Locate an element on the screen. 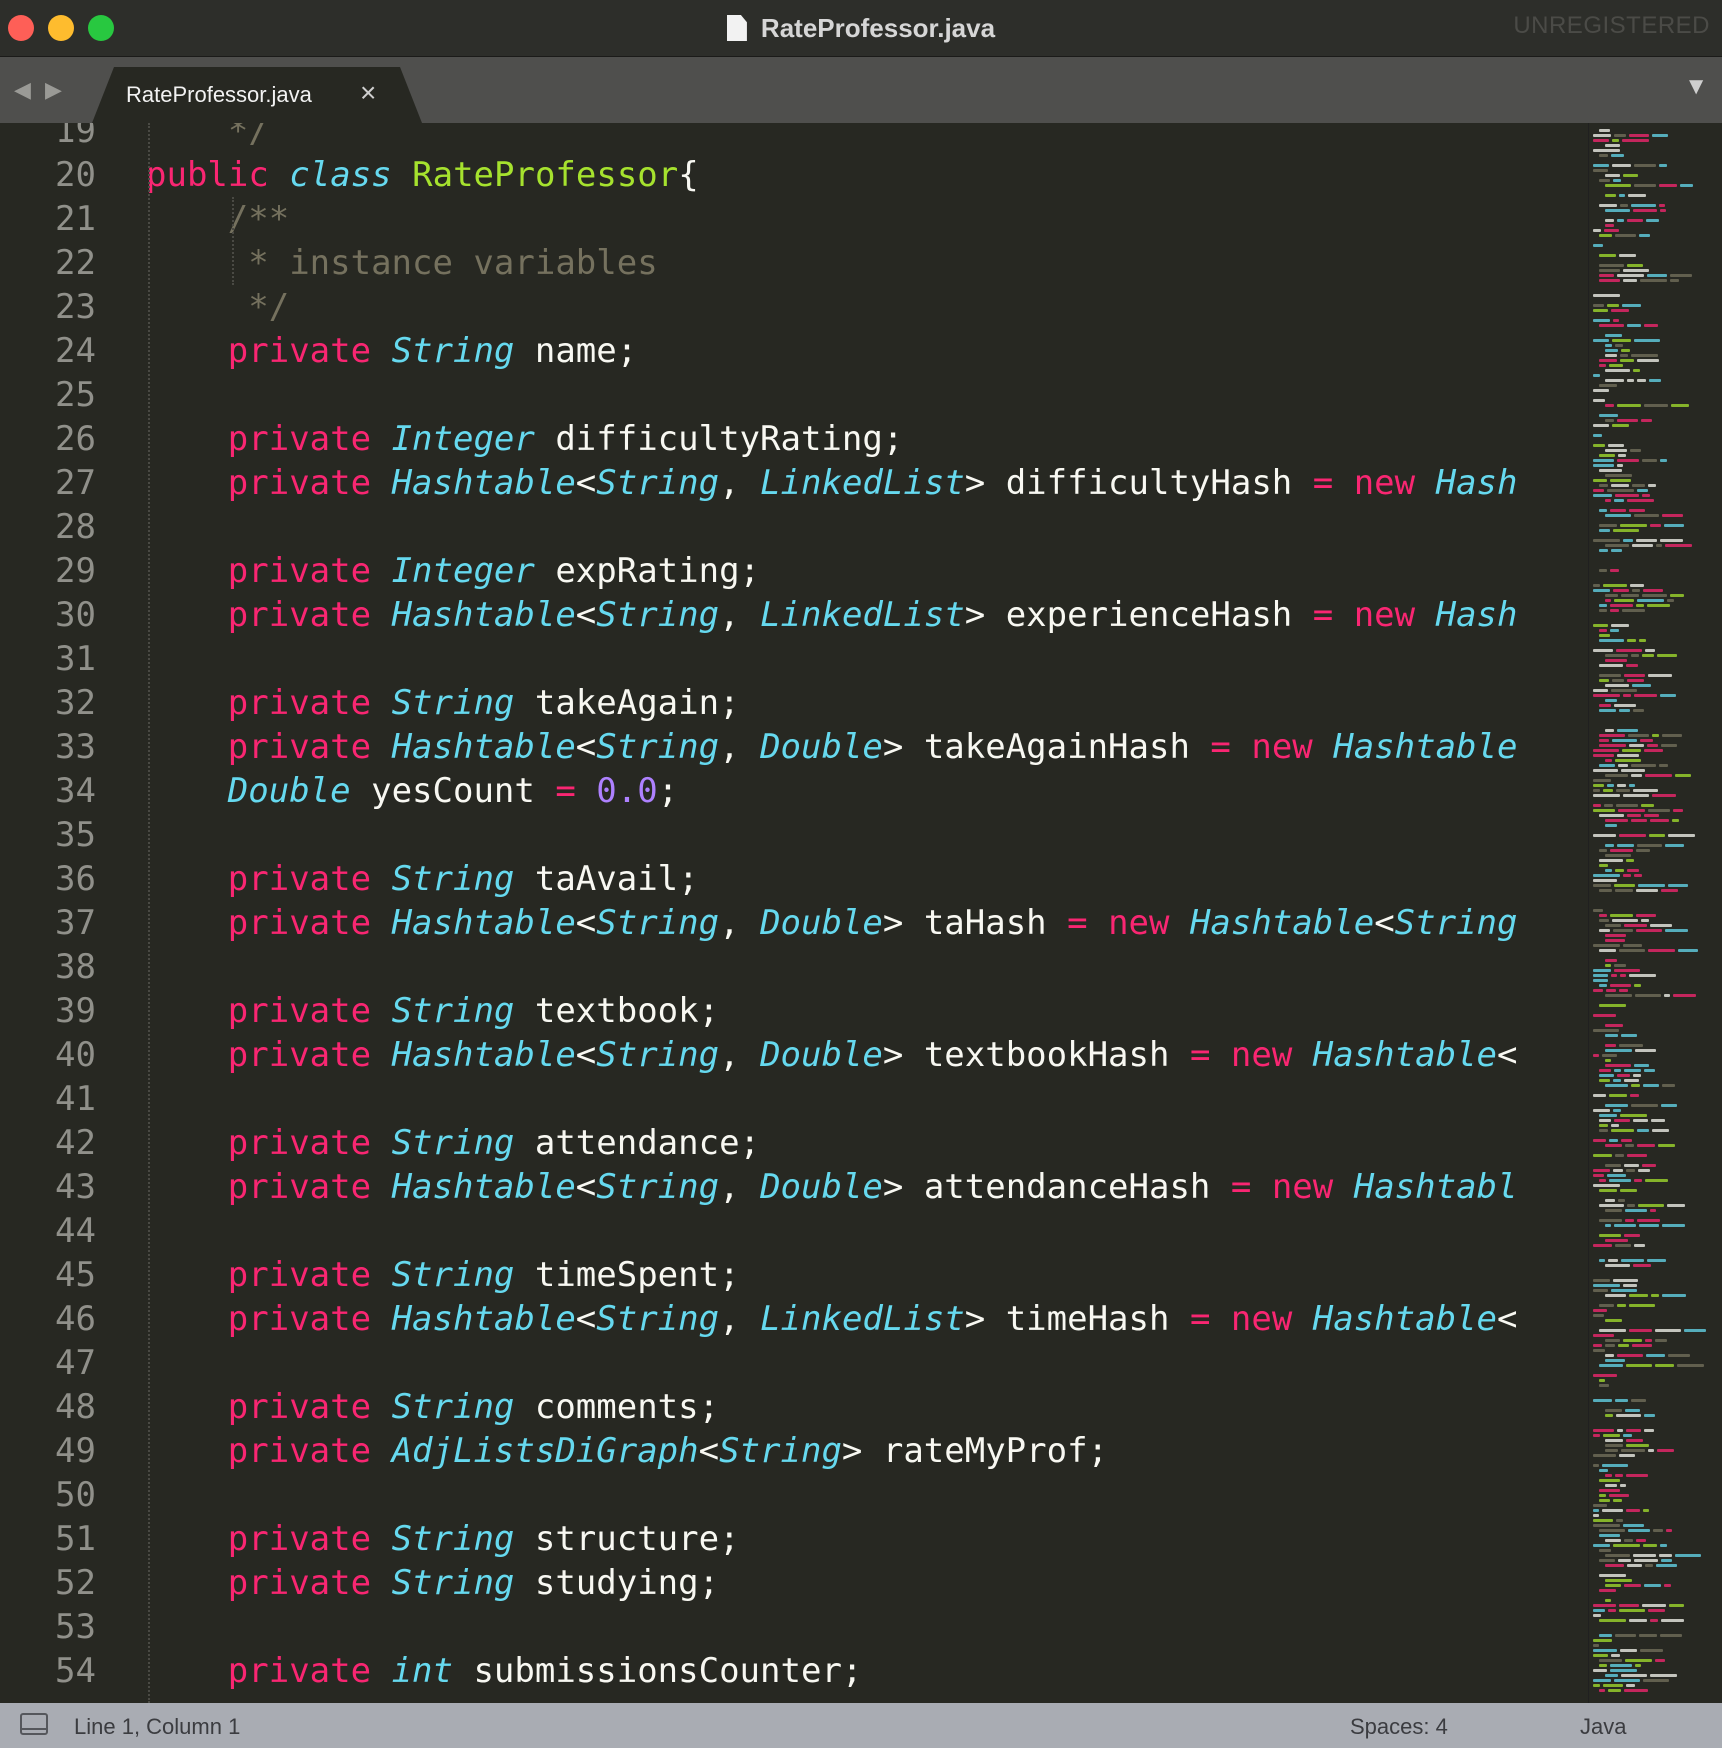  code-line: private Integer expRating; is located at coordinates (494, 571).